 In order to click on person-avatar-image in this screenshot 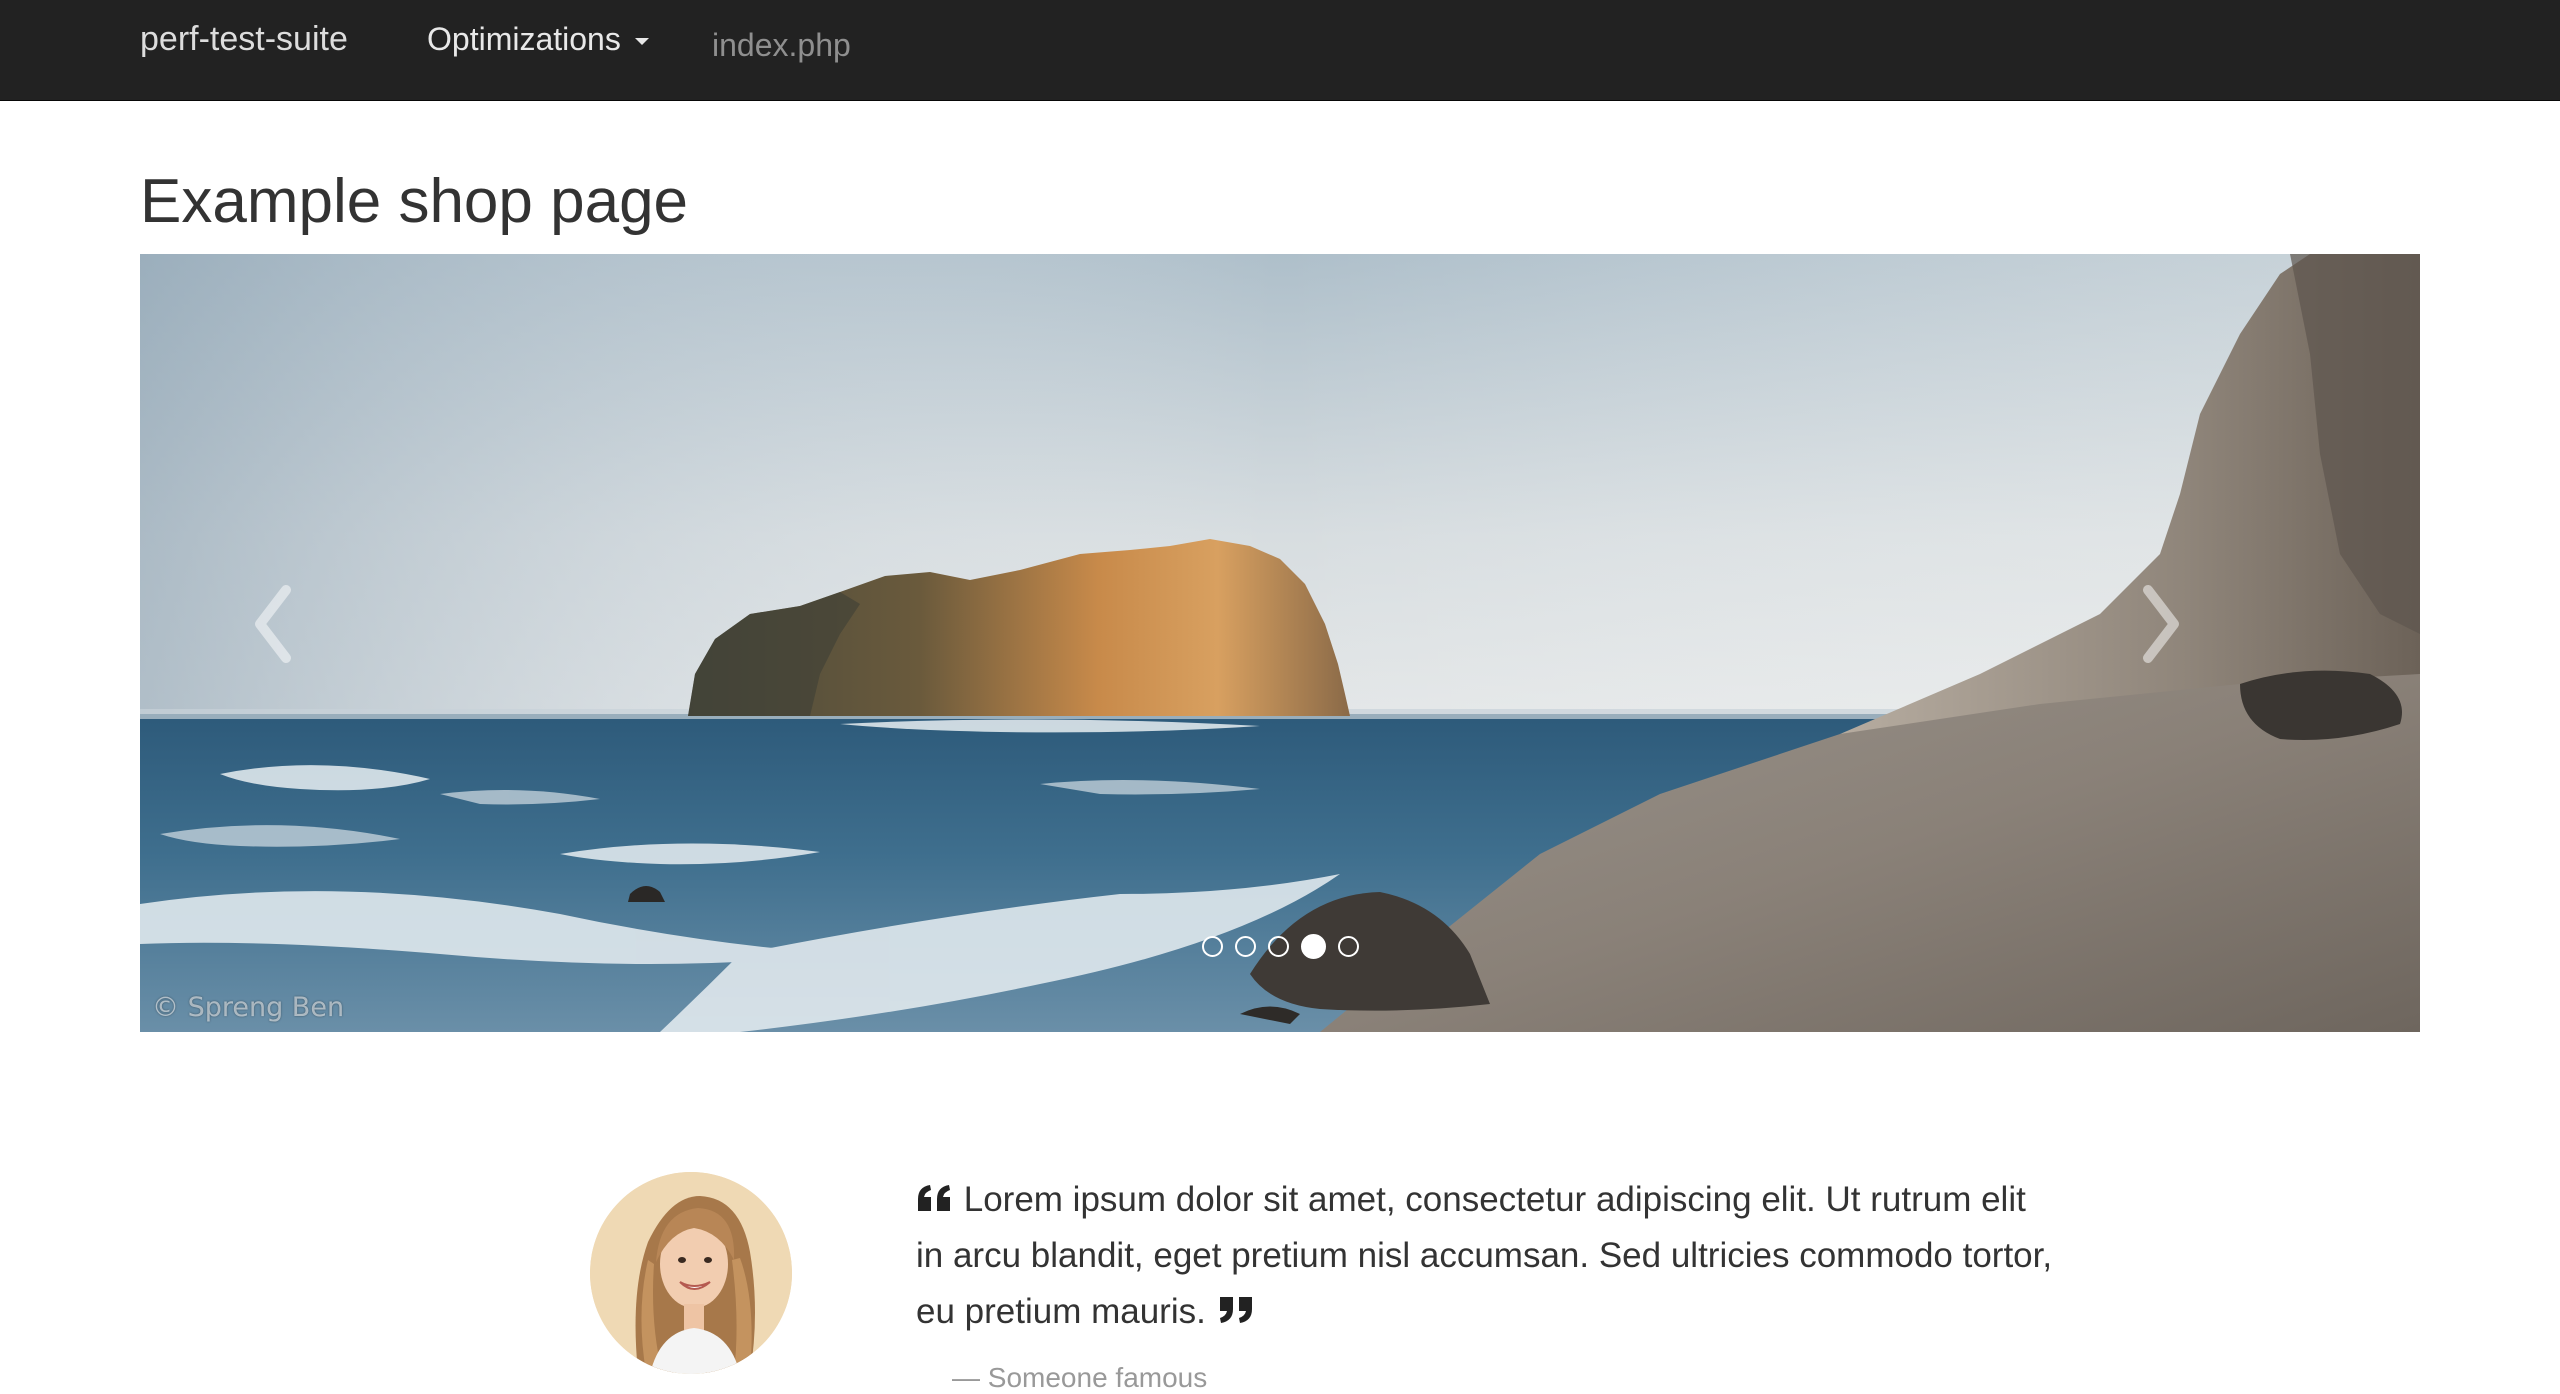, I will do `click(691, 1273)`.